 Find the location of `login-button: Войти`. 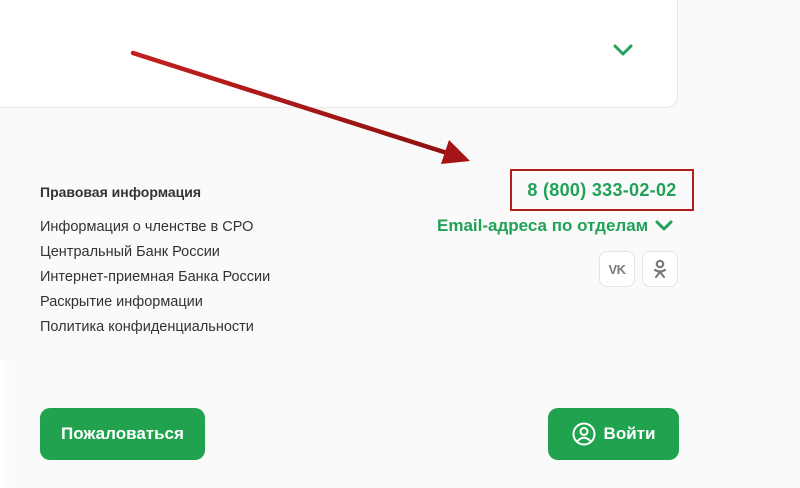

login-button: Войти is located at coordinates (613, 434).